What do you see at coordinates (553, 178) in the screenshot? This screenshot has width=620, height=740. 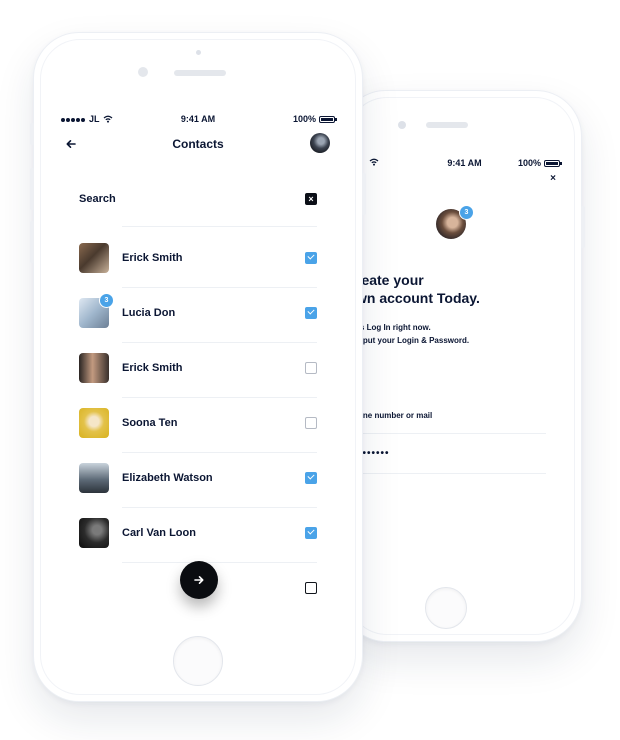 I see `close-button: ×` at bounding box center [553, 178].